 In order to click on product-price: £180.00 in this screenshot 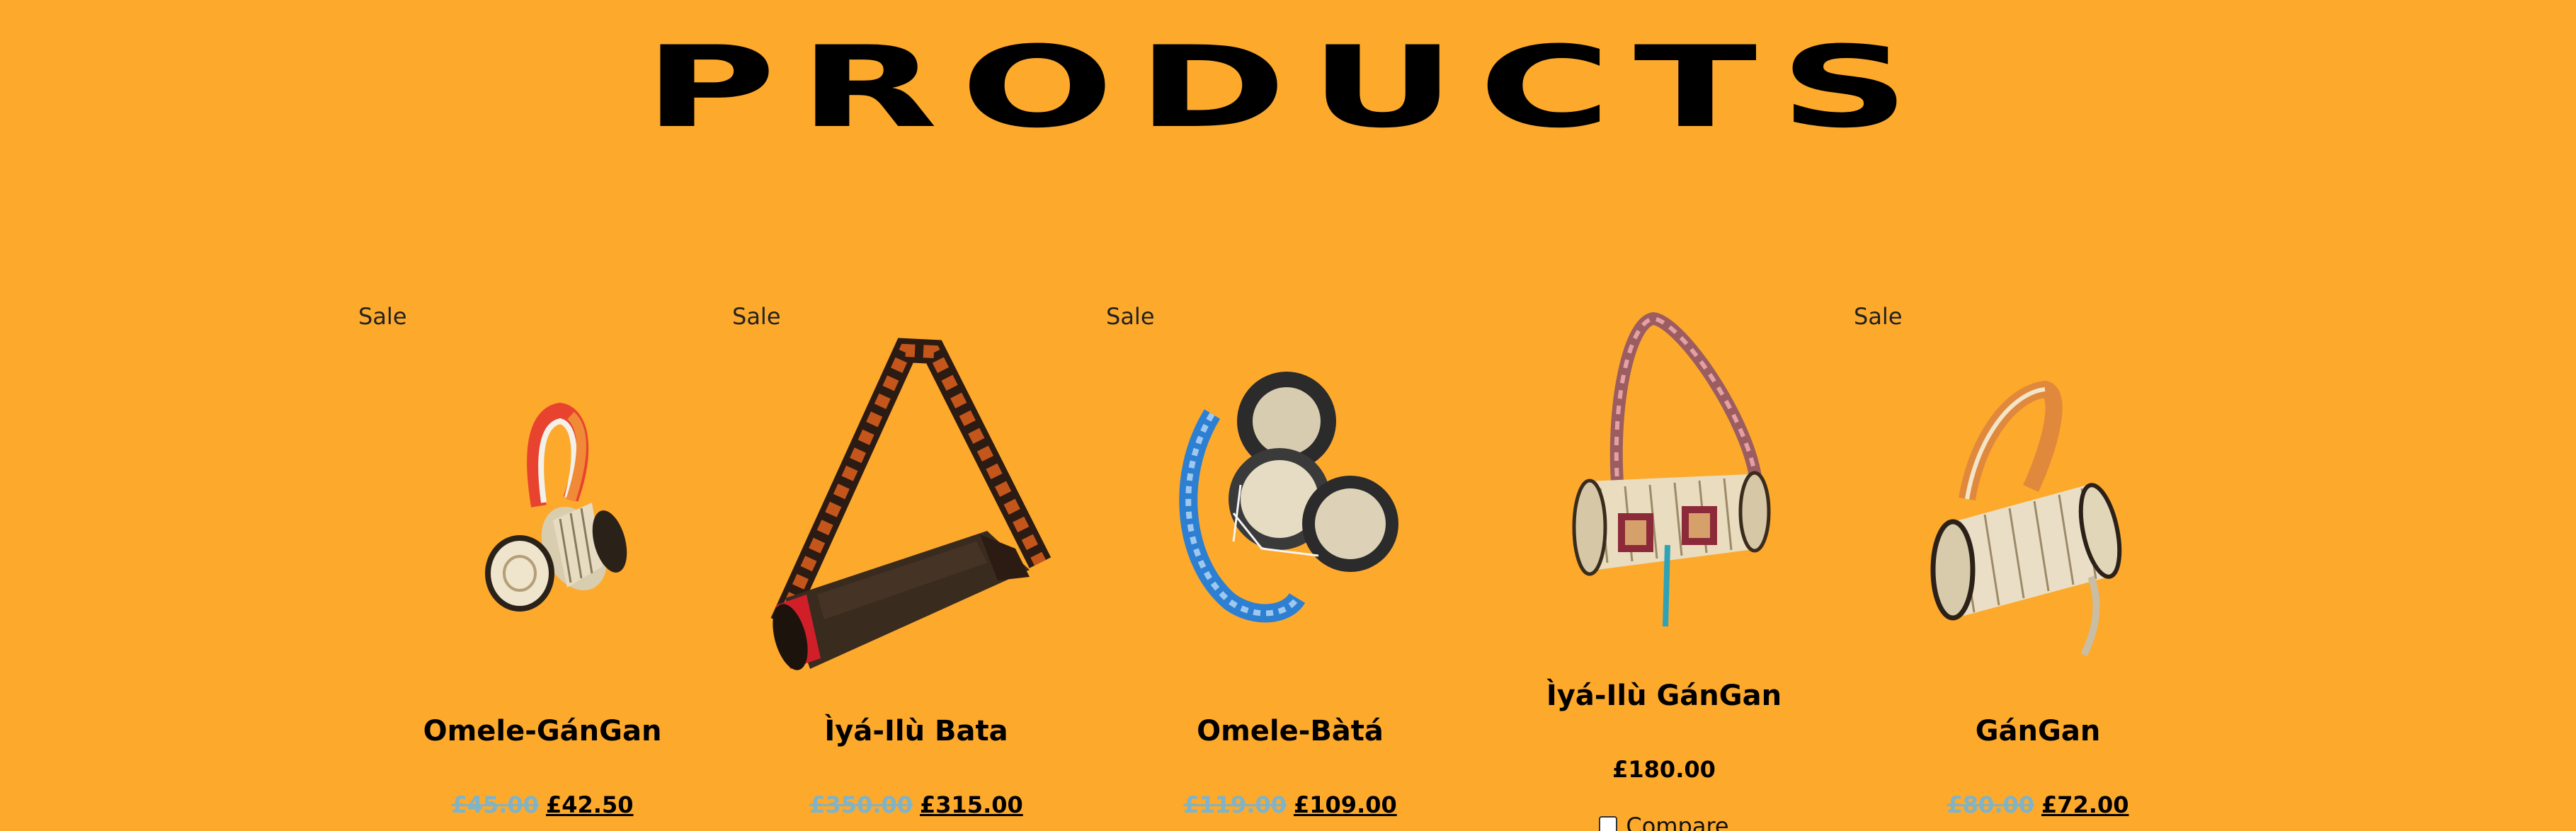, I will do `click(1664, 769)`.